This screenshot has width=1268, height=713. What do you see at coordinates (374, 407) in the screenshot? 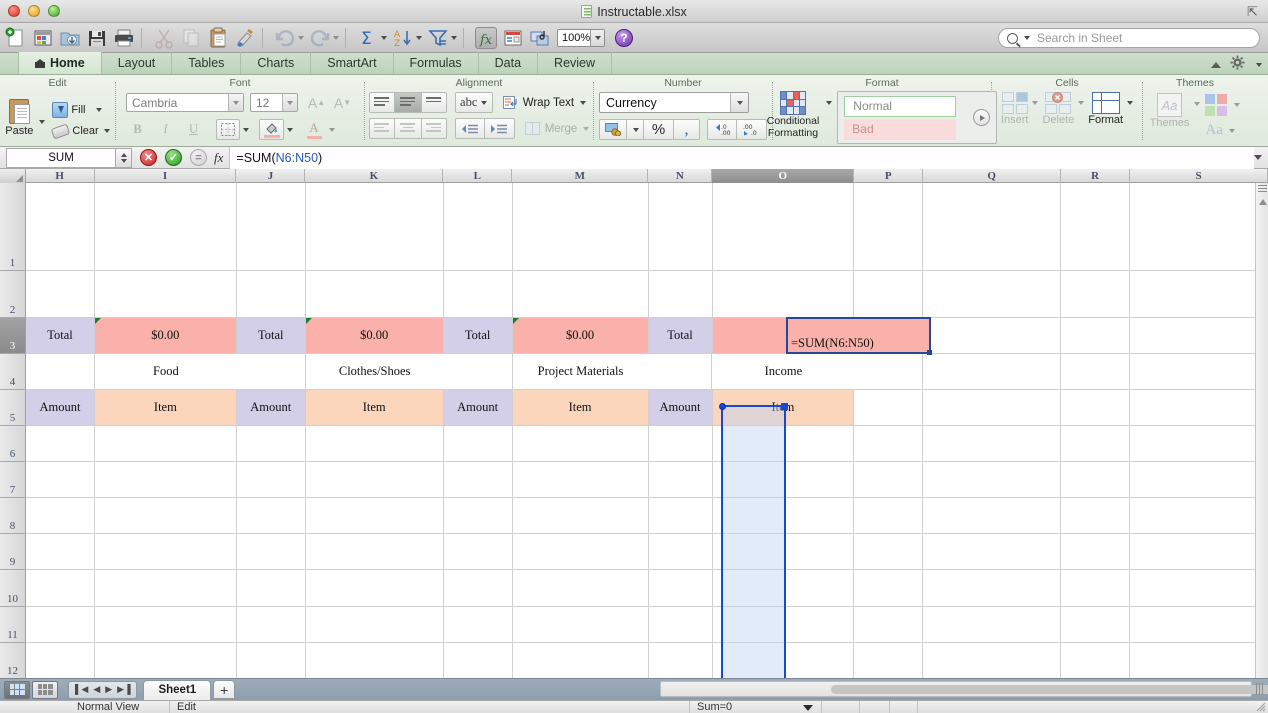
I see `cell-K5: Item` at bounding box center [374, 407].